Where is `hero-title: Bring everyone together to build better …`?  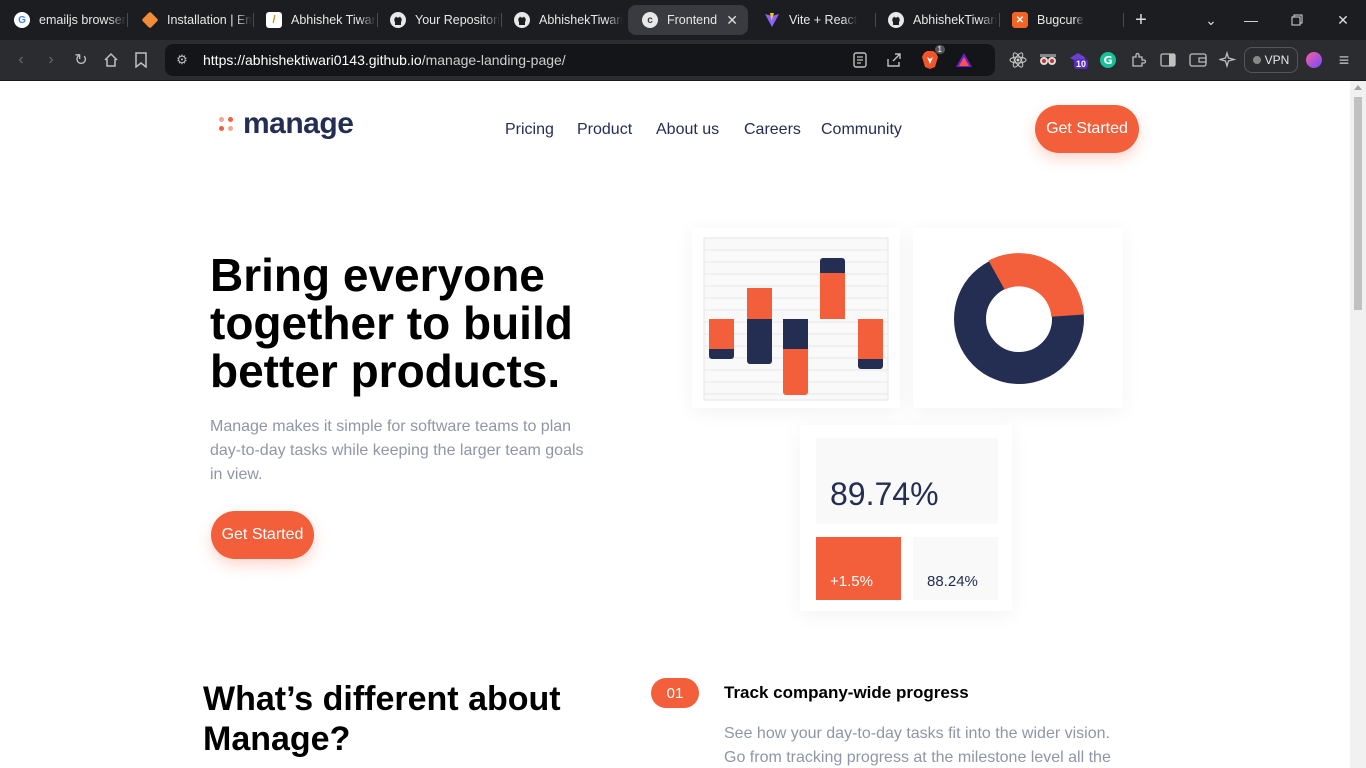
hero-title: Bring everyone together to build better … is located at coordinates (391, 323).